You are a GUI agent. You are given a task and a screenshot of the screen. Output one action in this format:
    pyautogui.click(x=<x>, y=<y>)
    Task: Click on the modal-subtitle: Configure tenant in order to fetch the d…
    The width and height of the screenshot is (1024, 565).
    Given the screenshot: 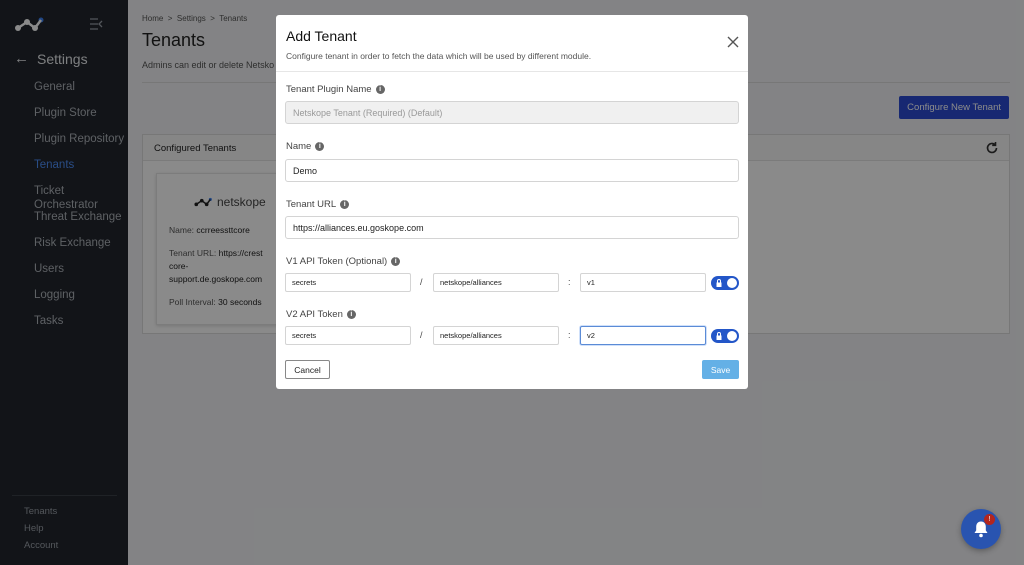 What is the action you would take?
    pyautogui.click(x=439, y=56)
    